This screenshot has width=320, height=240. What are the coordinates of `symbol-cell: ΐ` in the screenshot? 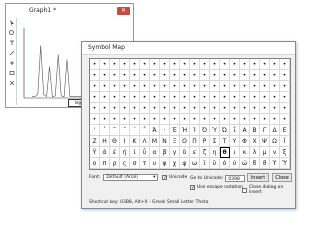 It's located at (235, 130).